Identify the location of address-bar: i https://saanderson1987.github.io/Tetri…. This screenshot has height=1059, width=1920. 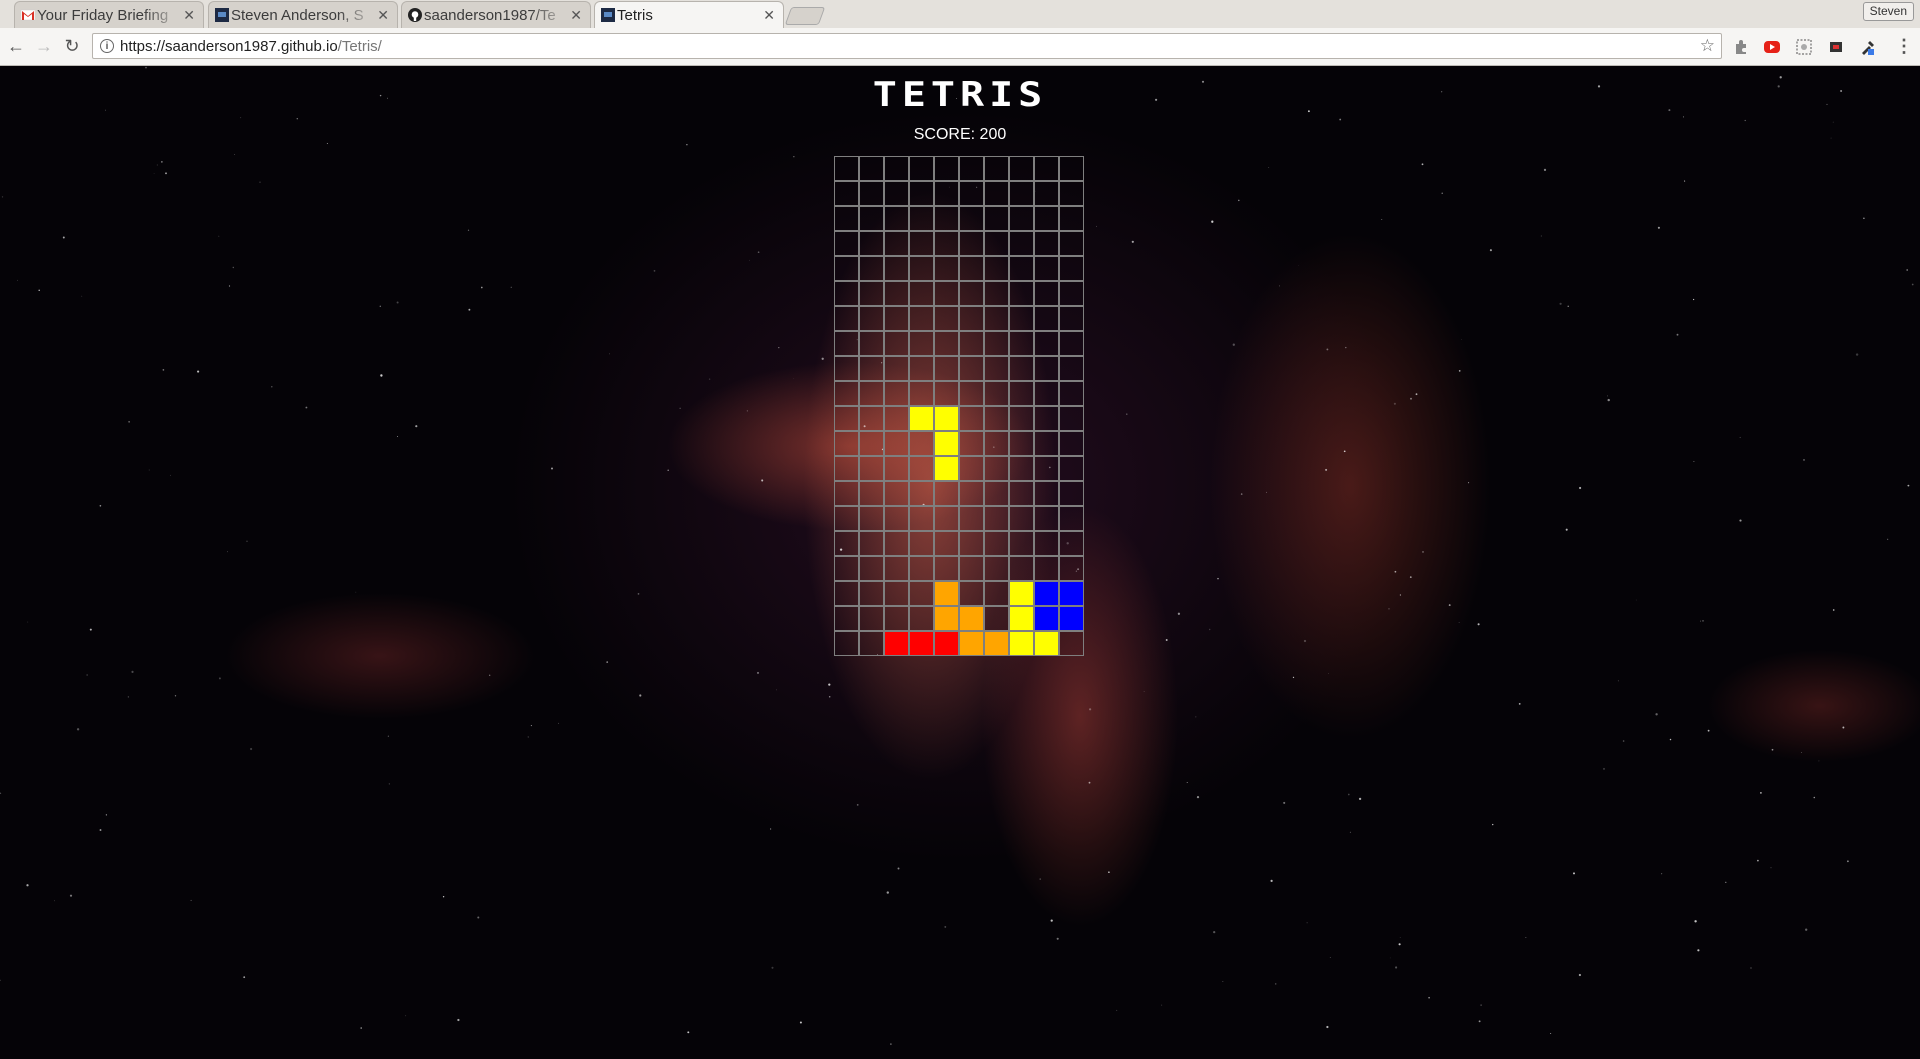
(907, 46).